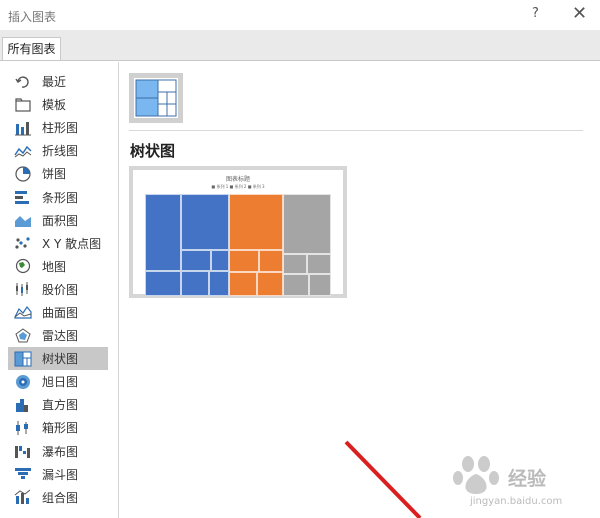  What do you see at coordinates (527, 479) in the screenshot?
I see `watermark-text: 经验` at bounding box center [527, 479].